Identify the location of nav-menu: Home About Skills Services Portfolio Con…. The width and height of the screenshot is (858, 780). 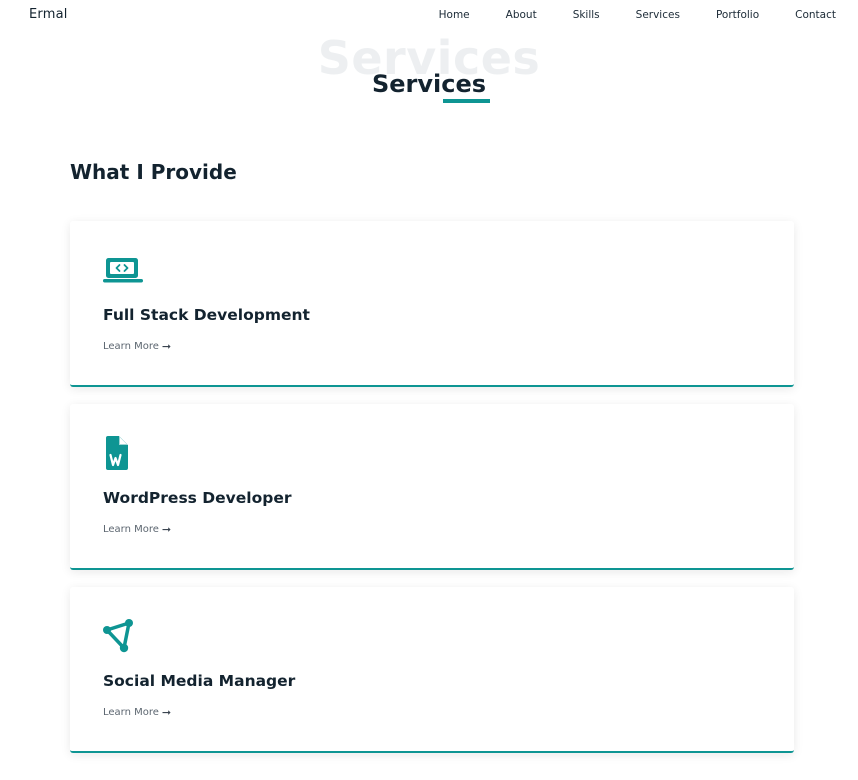
(637, 15).